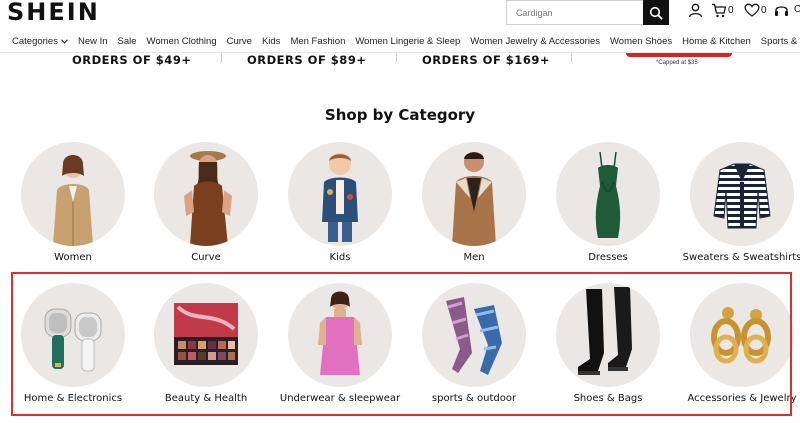 Image resolution: width=800 pixels, height=423 pixels. I want to click on search-input, so click(575, 12).